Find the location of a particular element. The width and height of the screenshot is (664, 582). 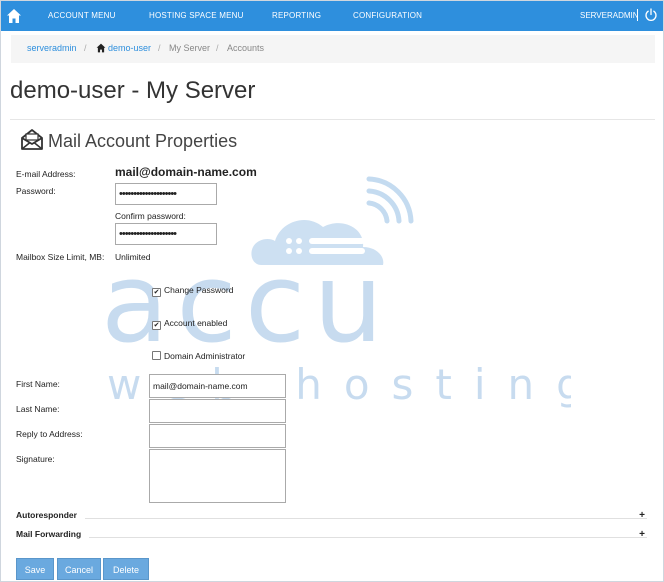

autoresponder-label: Autoresponder is located at coordinates (46, 515).